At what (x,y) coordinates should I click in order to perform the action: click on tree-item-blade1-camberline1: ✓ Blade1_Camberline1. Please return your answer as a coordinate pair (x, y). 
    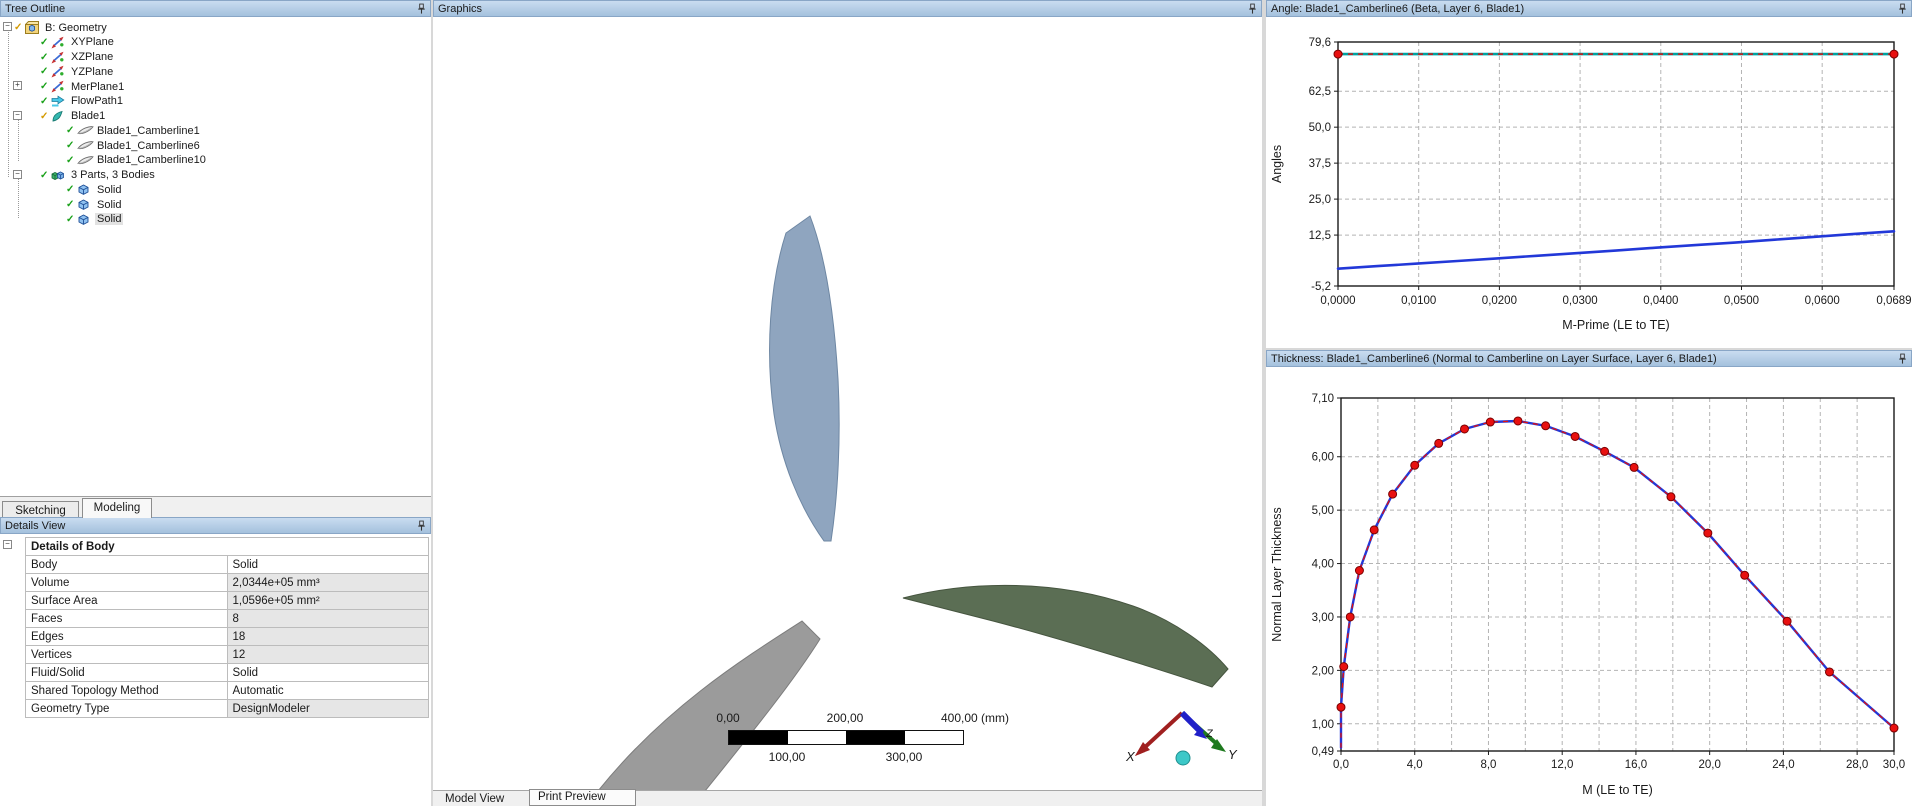
    Looking at the image, I should click on (215, 130).